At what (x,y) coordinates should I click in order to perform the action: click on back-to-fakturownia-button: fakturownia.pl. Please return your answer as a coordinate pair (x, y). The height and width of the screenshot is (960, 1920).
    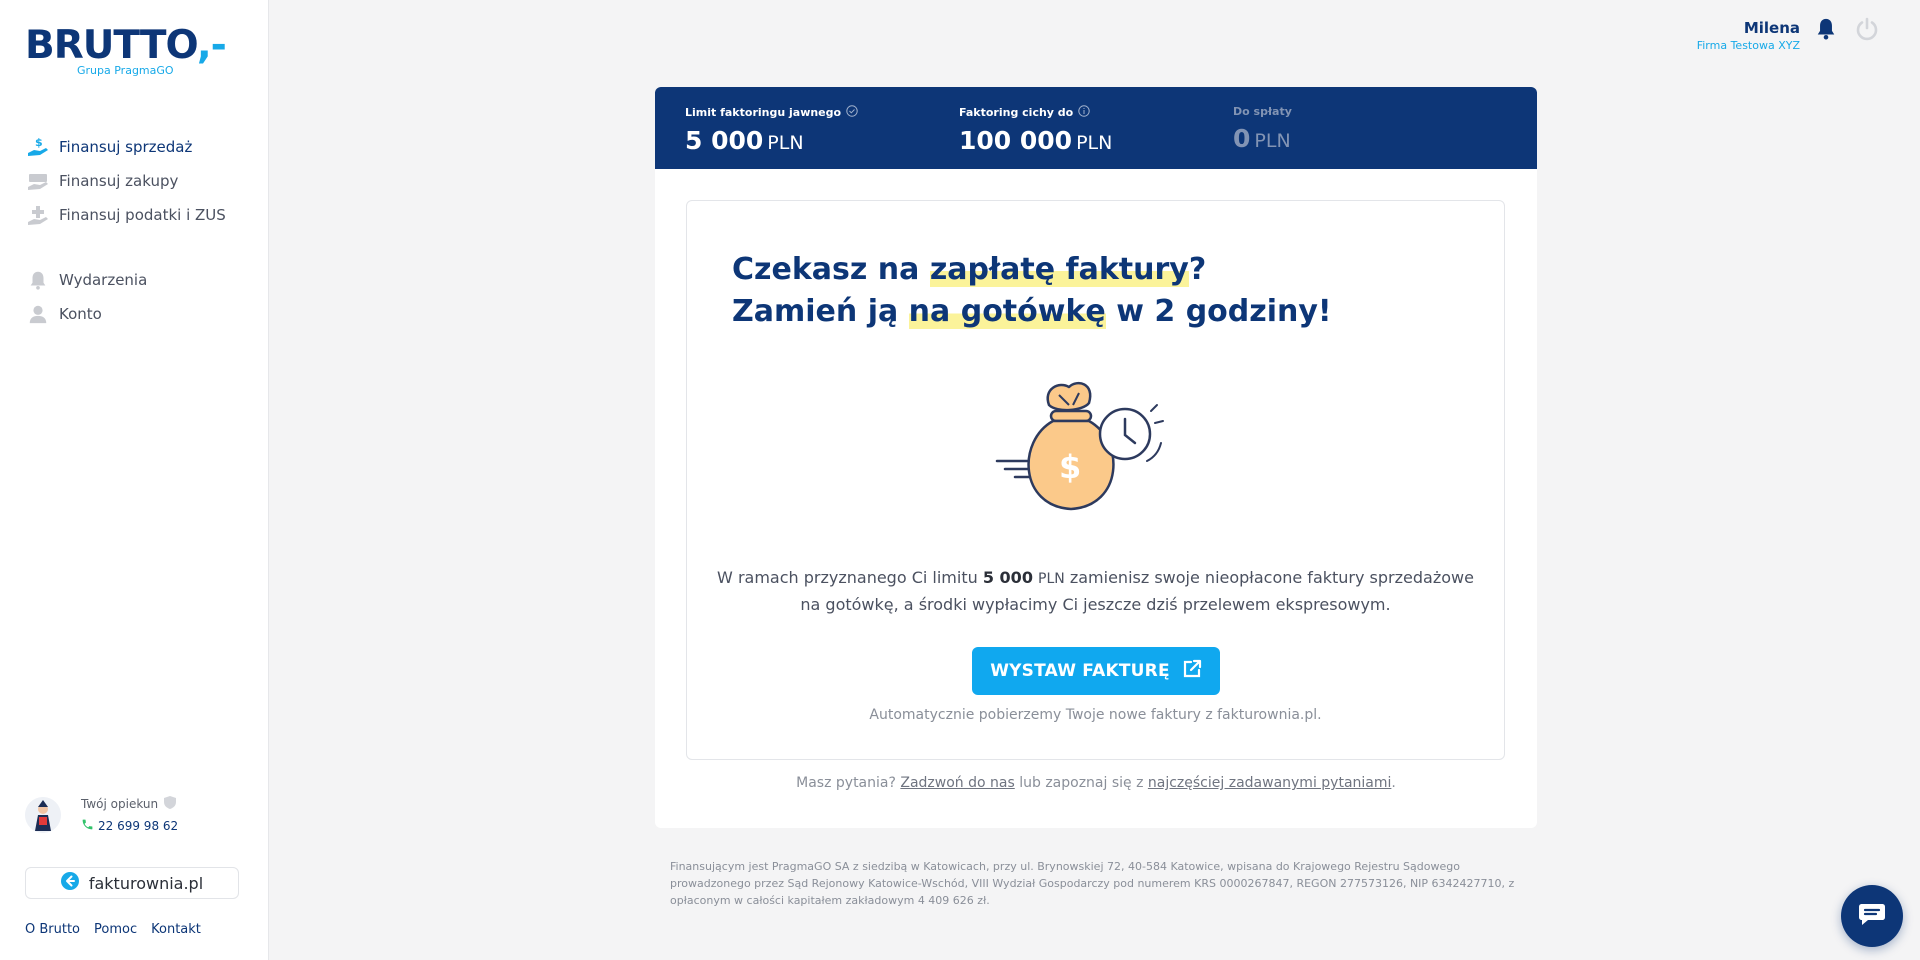
    Looking at the image, I should click on (132, 883).